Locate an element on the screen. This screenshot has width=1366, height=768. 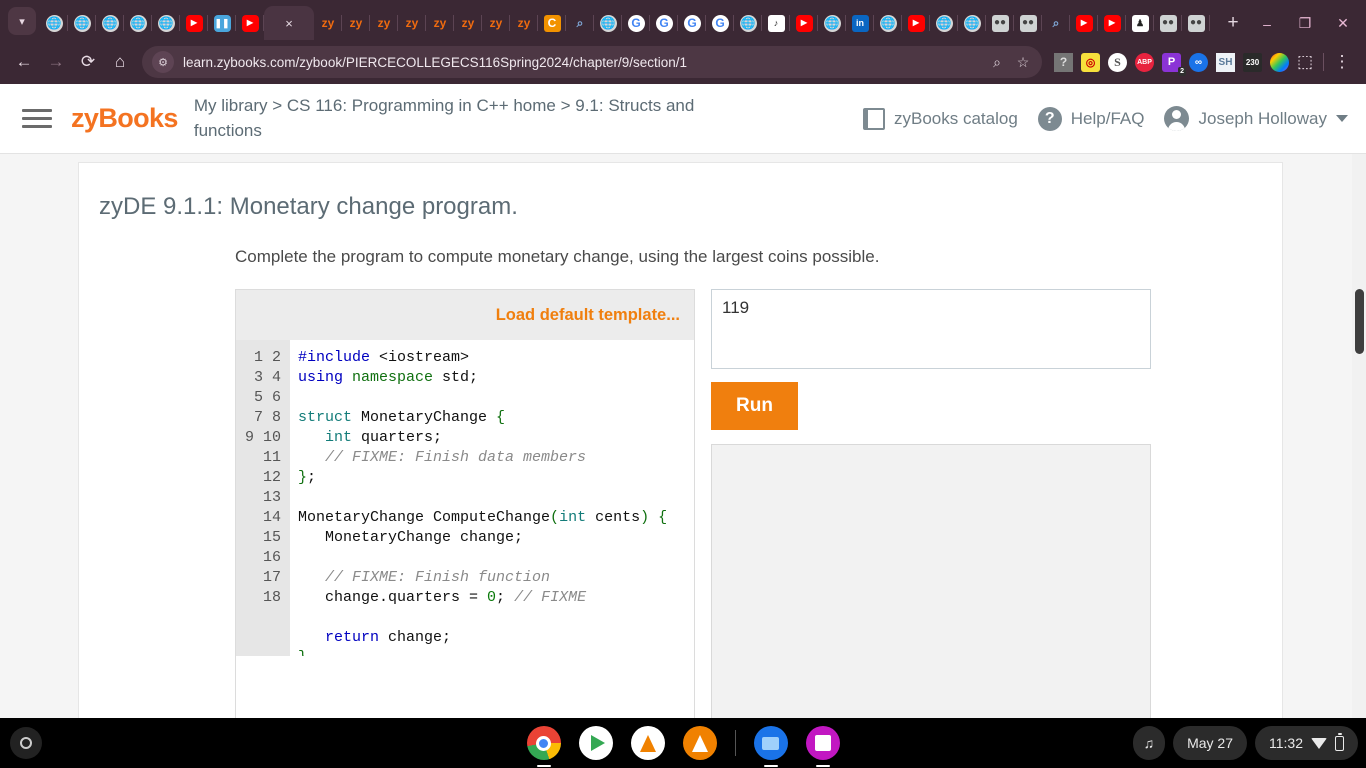
tab-4: 🌐 is located at coordinates (166, 23).